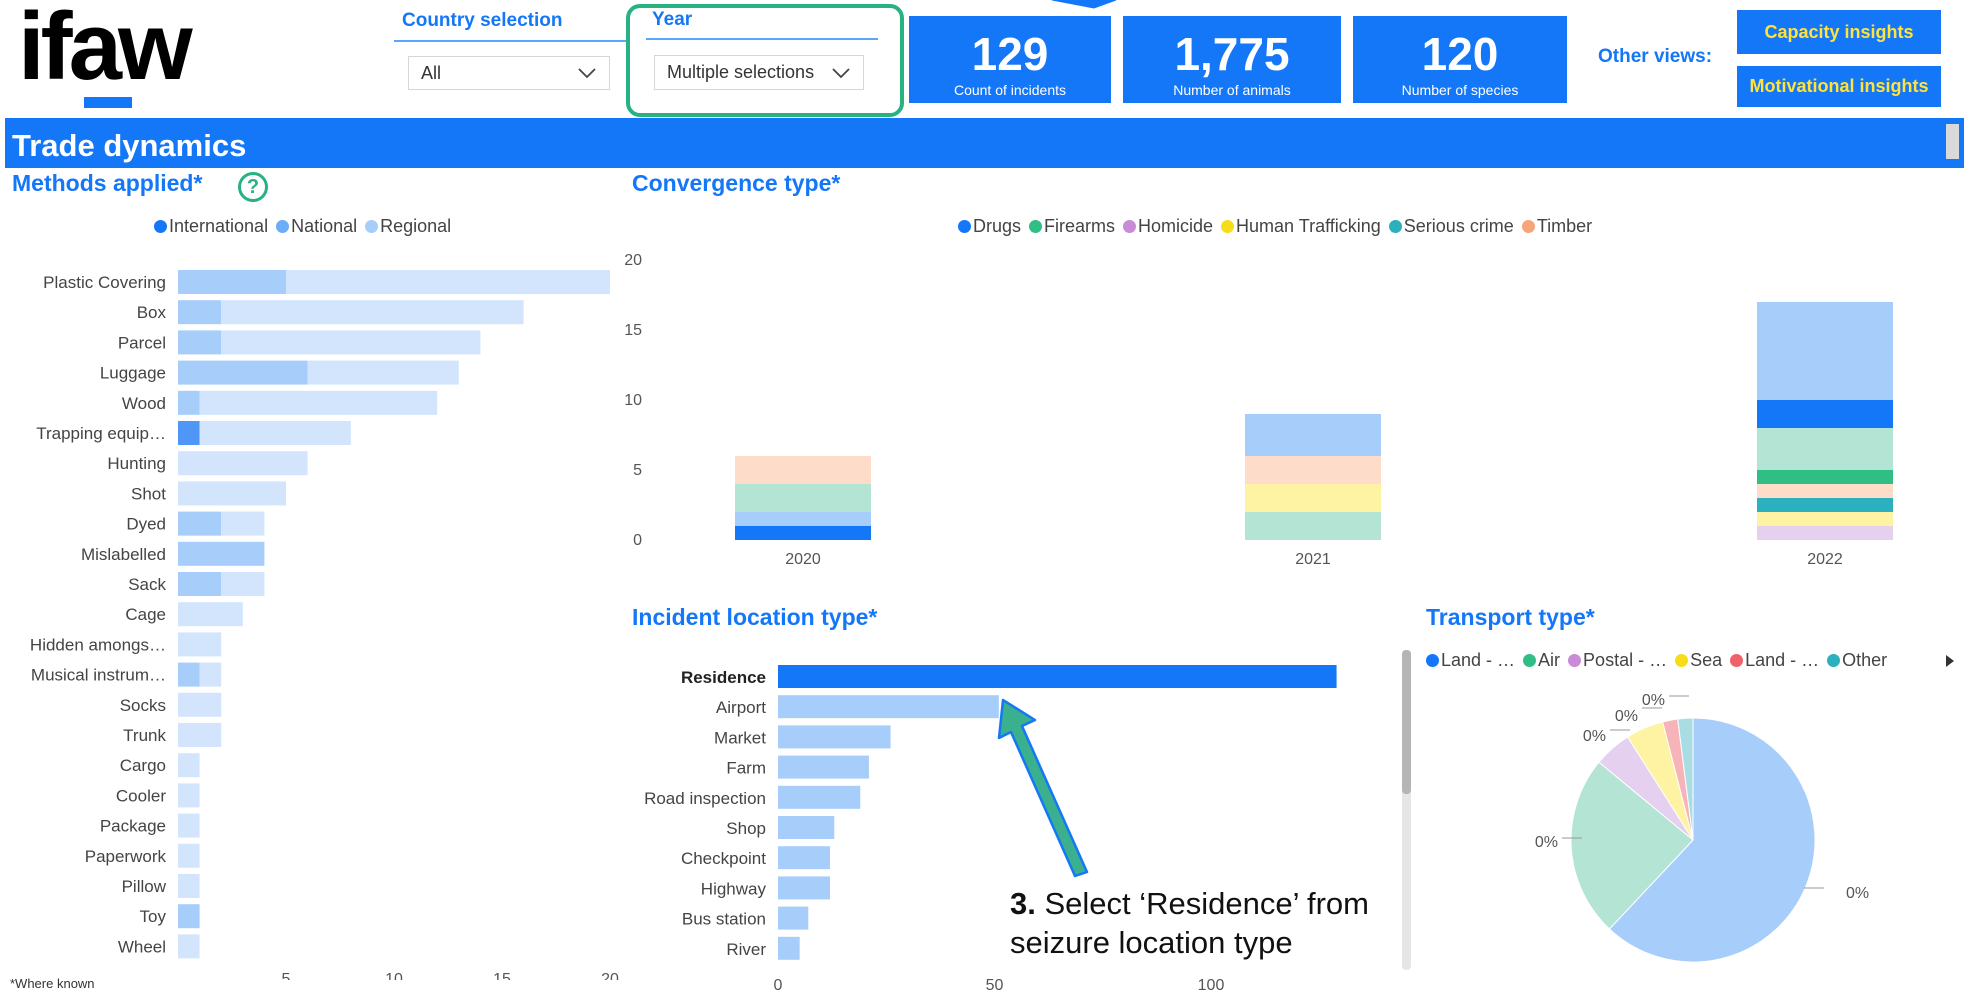 This screenshot has height=993, width=1969. Describe the element at coordinates (141, 795) in the screenshot. I see `method-label: Cooler` at that location.